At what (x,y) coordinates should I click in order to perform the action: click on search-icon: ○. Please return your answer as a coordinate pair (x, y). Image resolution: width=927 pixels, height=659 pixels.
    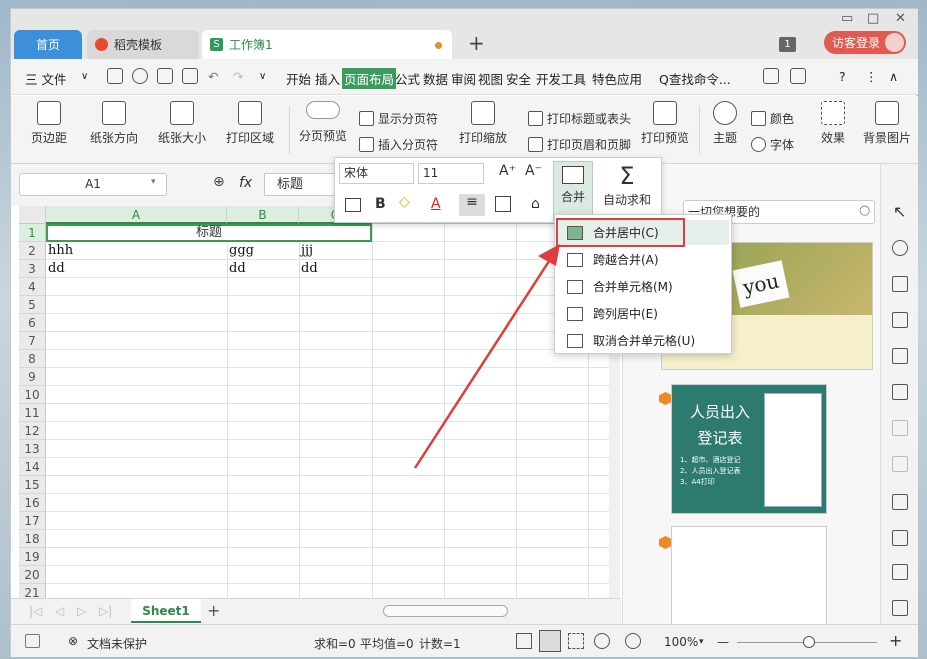
    Looking at the image, I should click on (864, 210).